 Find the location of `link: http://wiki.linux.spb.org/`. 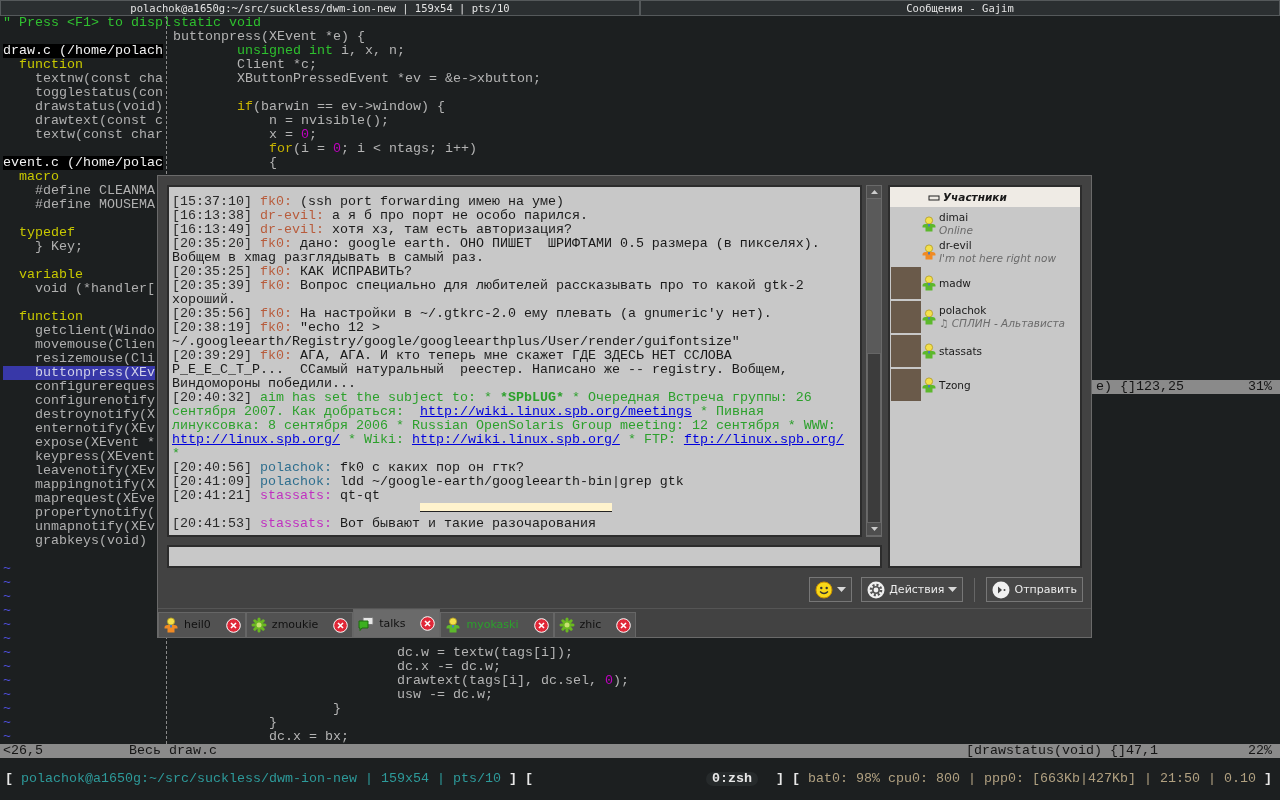

link: http://wiki.linux.spb.org/ is located at coordinates (515, 439).